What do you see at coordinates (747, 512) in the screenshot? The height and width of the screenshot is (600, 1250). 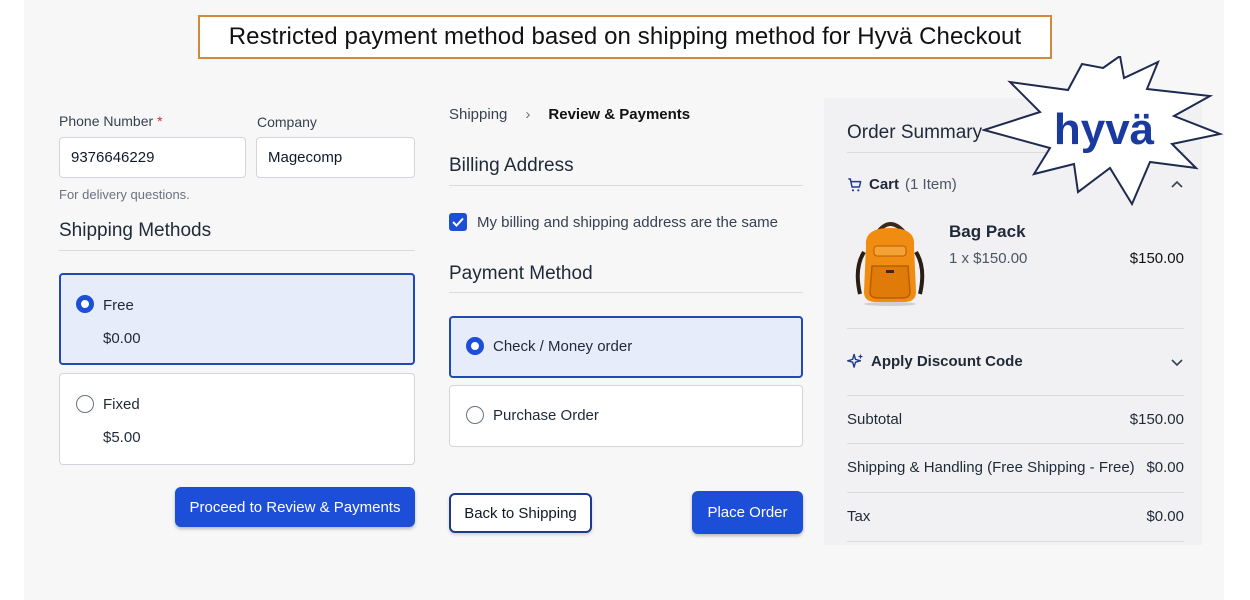 I see `place-order-button: Place Order` at bounding box center [747, 512].